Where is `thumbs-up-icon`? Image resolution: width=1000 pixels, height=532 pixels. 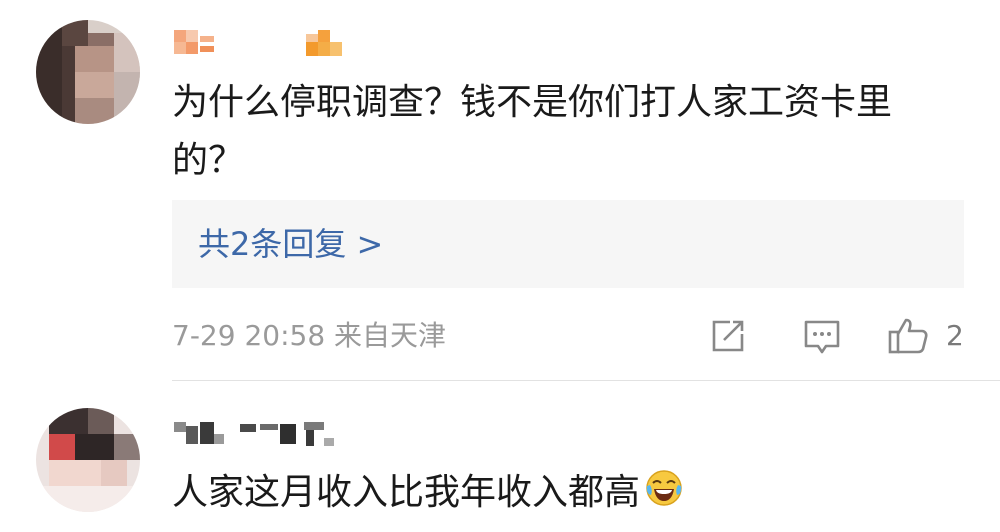
thumbs-up-icon is located at coordinates (908, 336).